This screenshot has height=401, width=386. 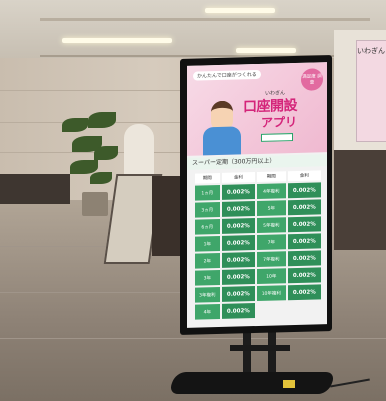 I want to click on app-banner: かんたんで口座がつくれる 満足度 調査 いわぎん 口座開設 アプリ, so click(x=257, y=109).